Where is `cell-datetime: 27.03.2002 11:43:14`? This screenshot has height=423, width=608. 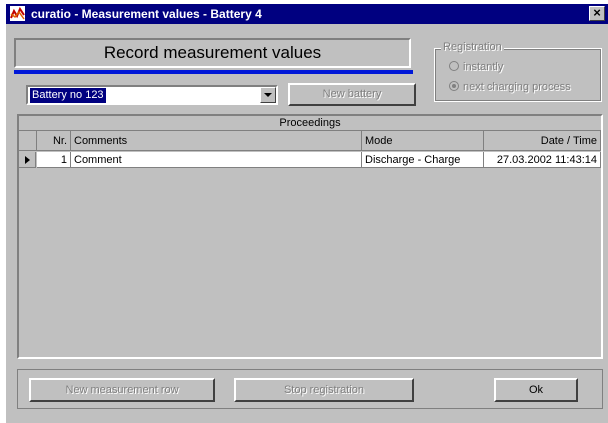 cell-datetime: 27.03.2002 11:43:14 is located at coordinates (542, 160).